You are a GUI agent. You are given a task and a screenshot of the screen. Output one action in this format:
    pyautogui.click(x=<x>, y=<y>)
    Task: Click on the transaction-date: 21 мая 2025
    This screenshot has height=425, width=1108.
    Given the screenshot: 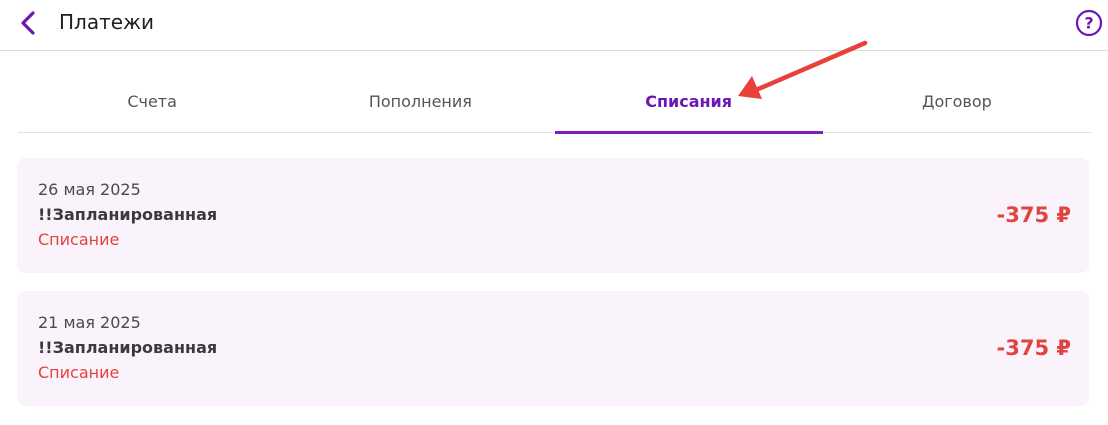 What is the action you would take?
    pyautogui.click(x=89, y=322)
    